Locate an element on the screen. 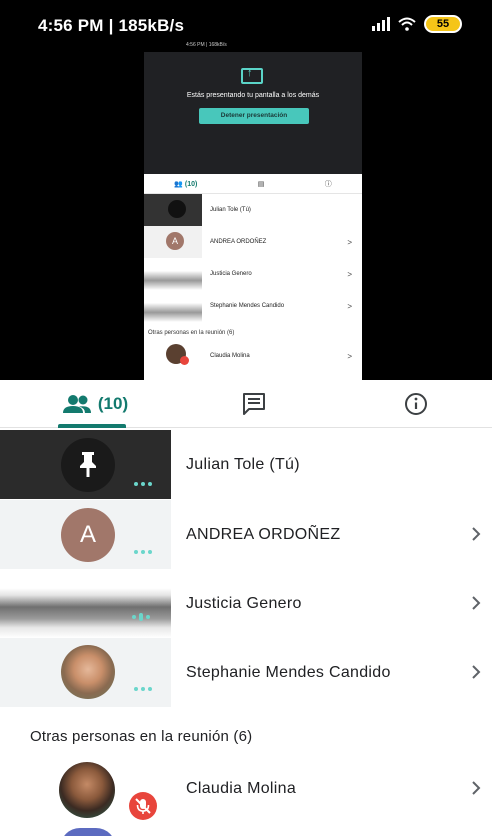 The image size is (492, 836). participant-thumbnail: A is located at coordinates (85, 534).